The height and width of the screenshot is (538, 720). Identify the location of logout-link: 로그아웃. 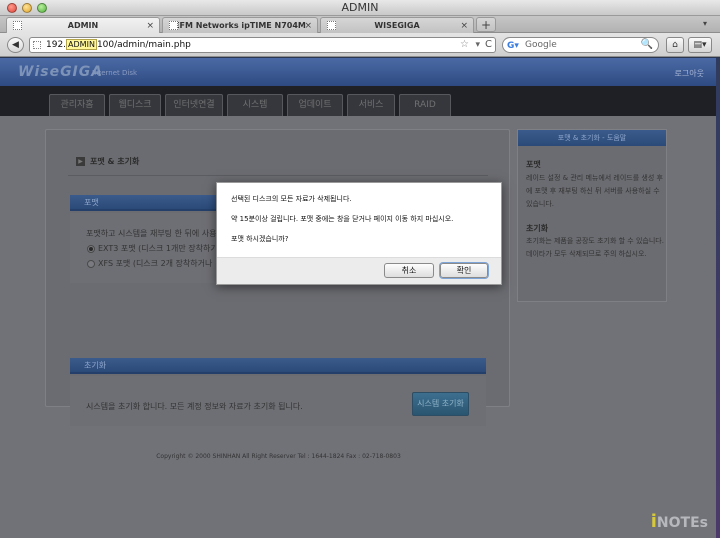
(689, 73).